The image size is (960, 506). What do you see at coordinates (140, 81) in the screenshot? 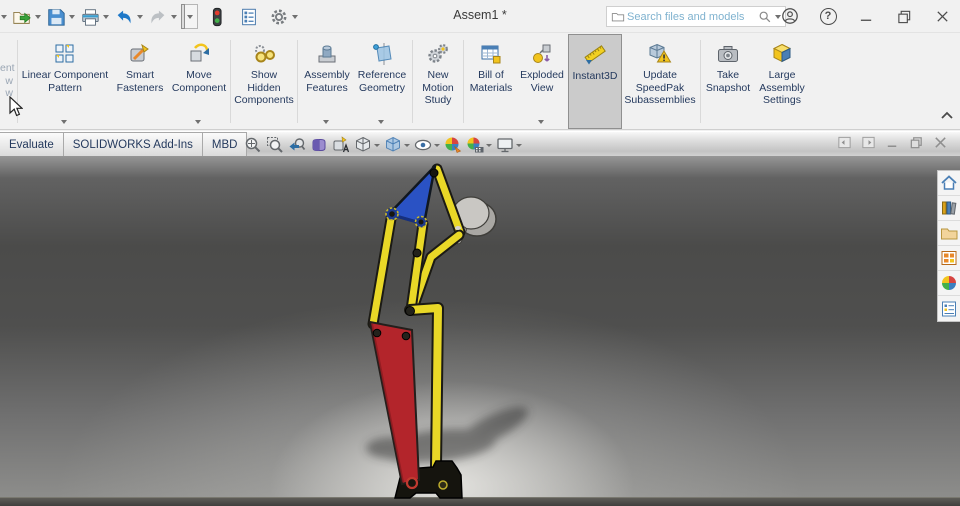
I see `ribbon-button-smart-fasteners: Smart Fasteners` at bounding box center [140, 81].